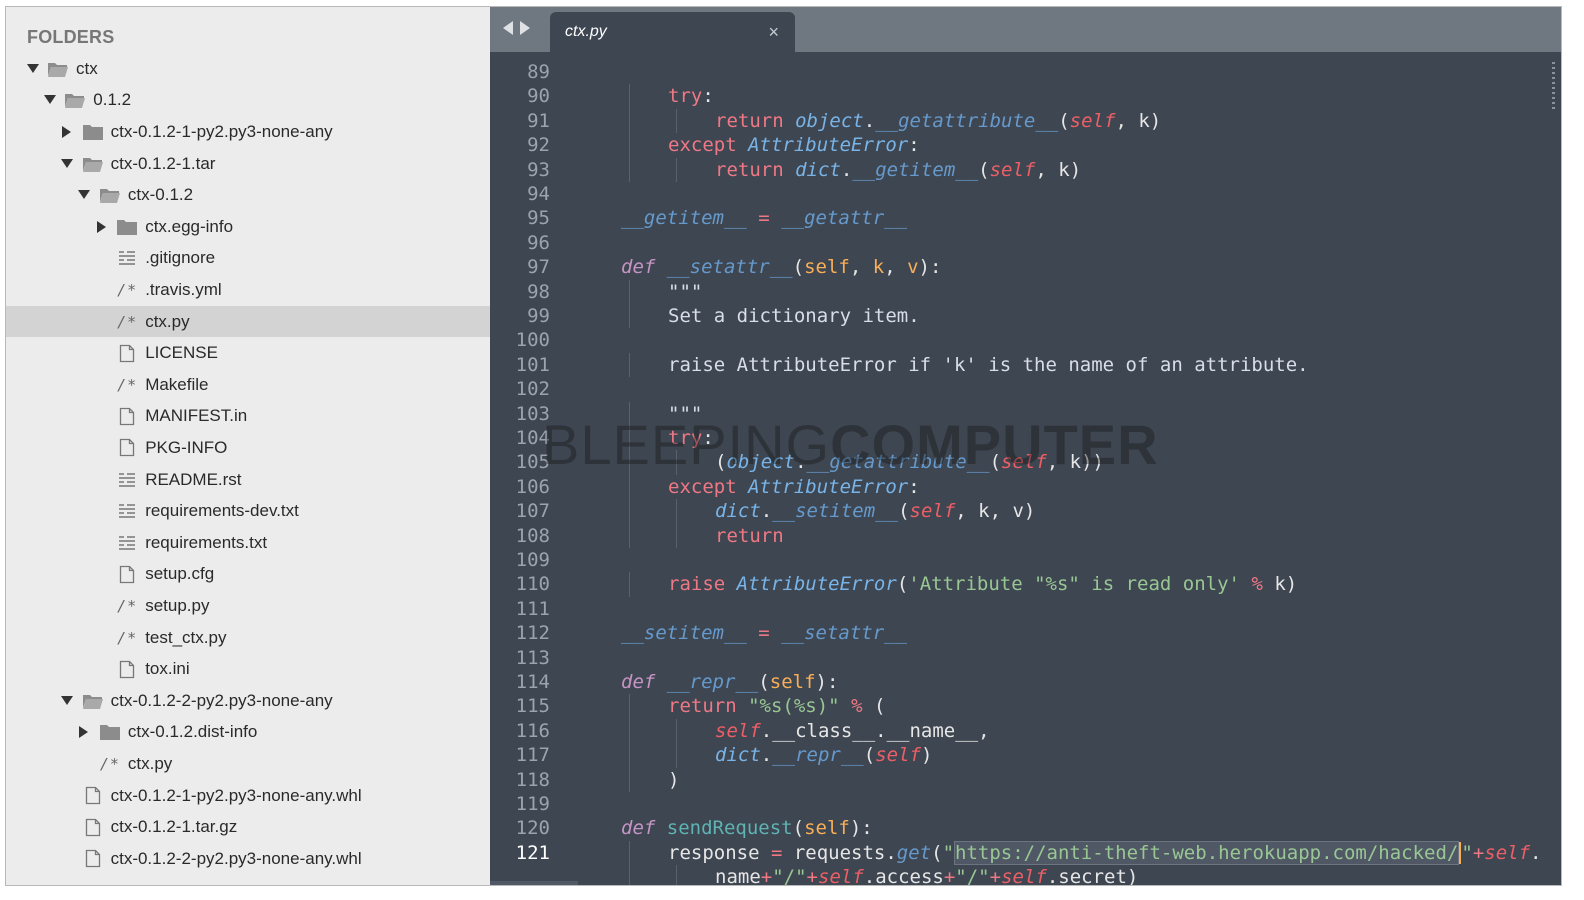  Describe the element at coordinates (789, 876) in the screenshot. I see `code-token: "/"` at that location.